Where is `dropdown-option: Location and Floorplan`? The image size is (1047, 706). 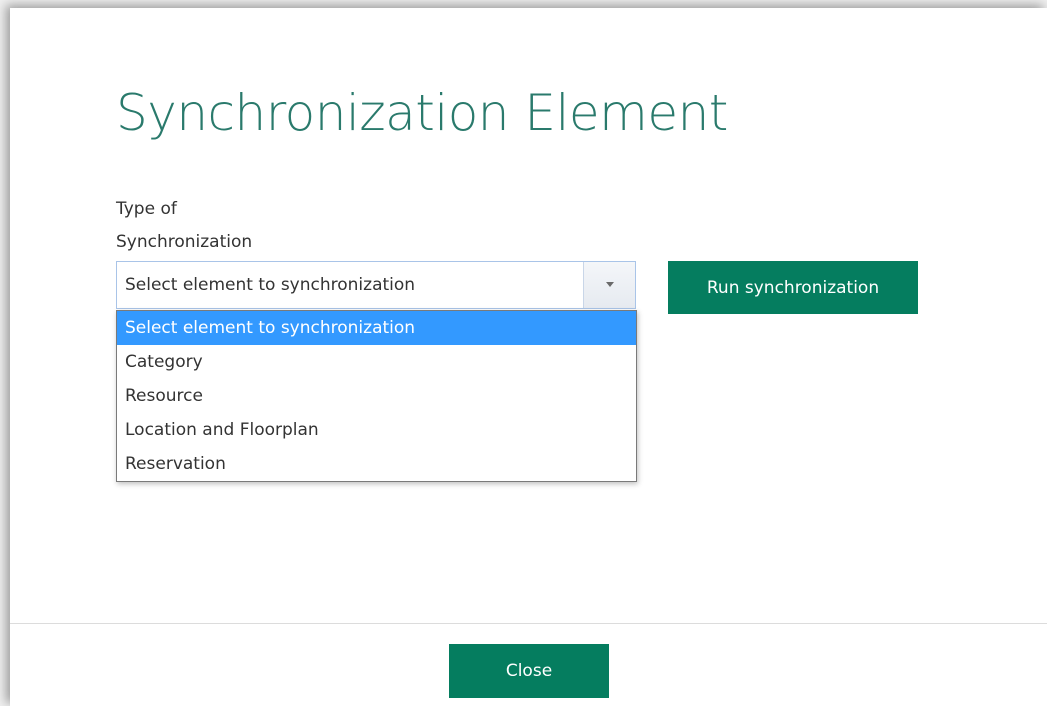
dropdown-option: Location and Floorplan is located at coordinates (376, 430).